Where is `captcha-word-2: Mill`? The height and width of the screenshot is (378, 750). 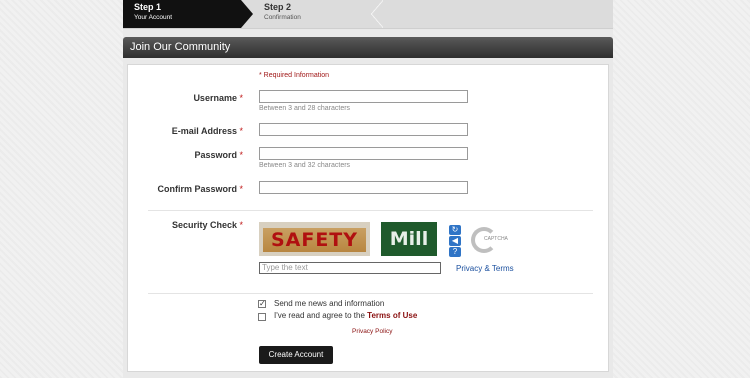 captcha-word-2: Mill is located at coordinates (409, 239).